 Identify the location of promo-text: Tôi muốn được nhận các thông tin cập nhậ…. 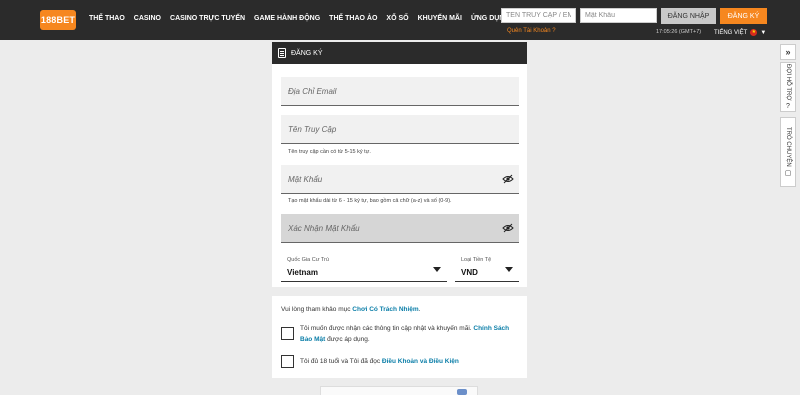
(387, 328).